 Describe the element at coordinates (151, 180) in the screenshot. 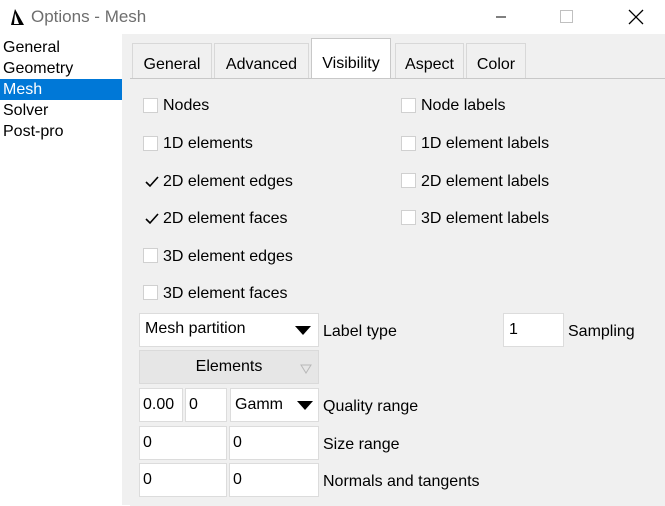

I see `2d-element-edges-checkbox` at that location.